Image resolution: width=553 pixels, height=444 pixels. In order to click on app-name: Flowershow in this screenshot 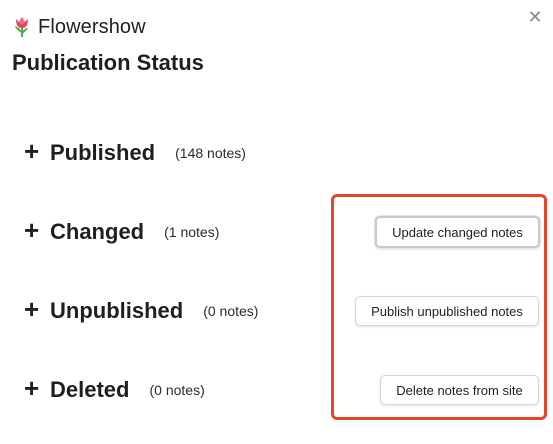, I will do `click(92, 26)`.